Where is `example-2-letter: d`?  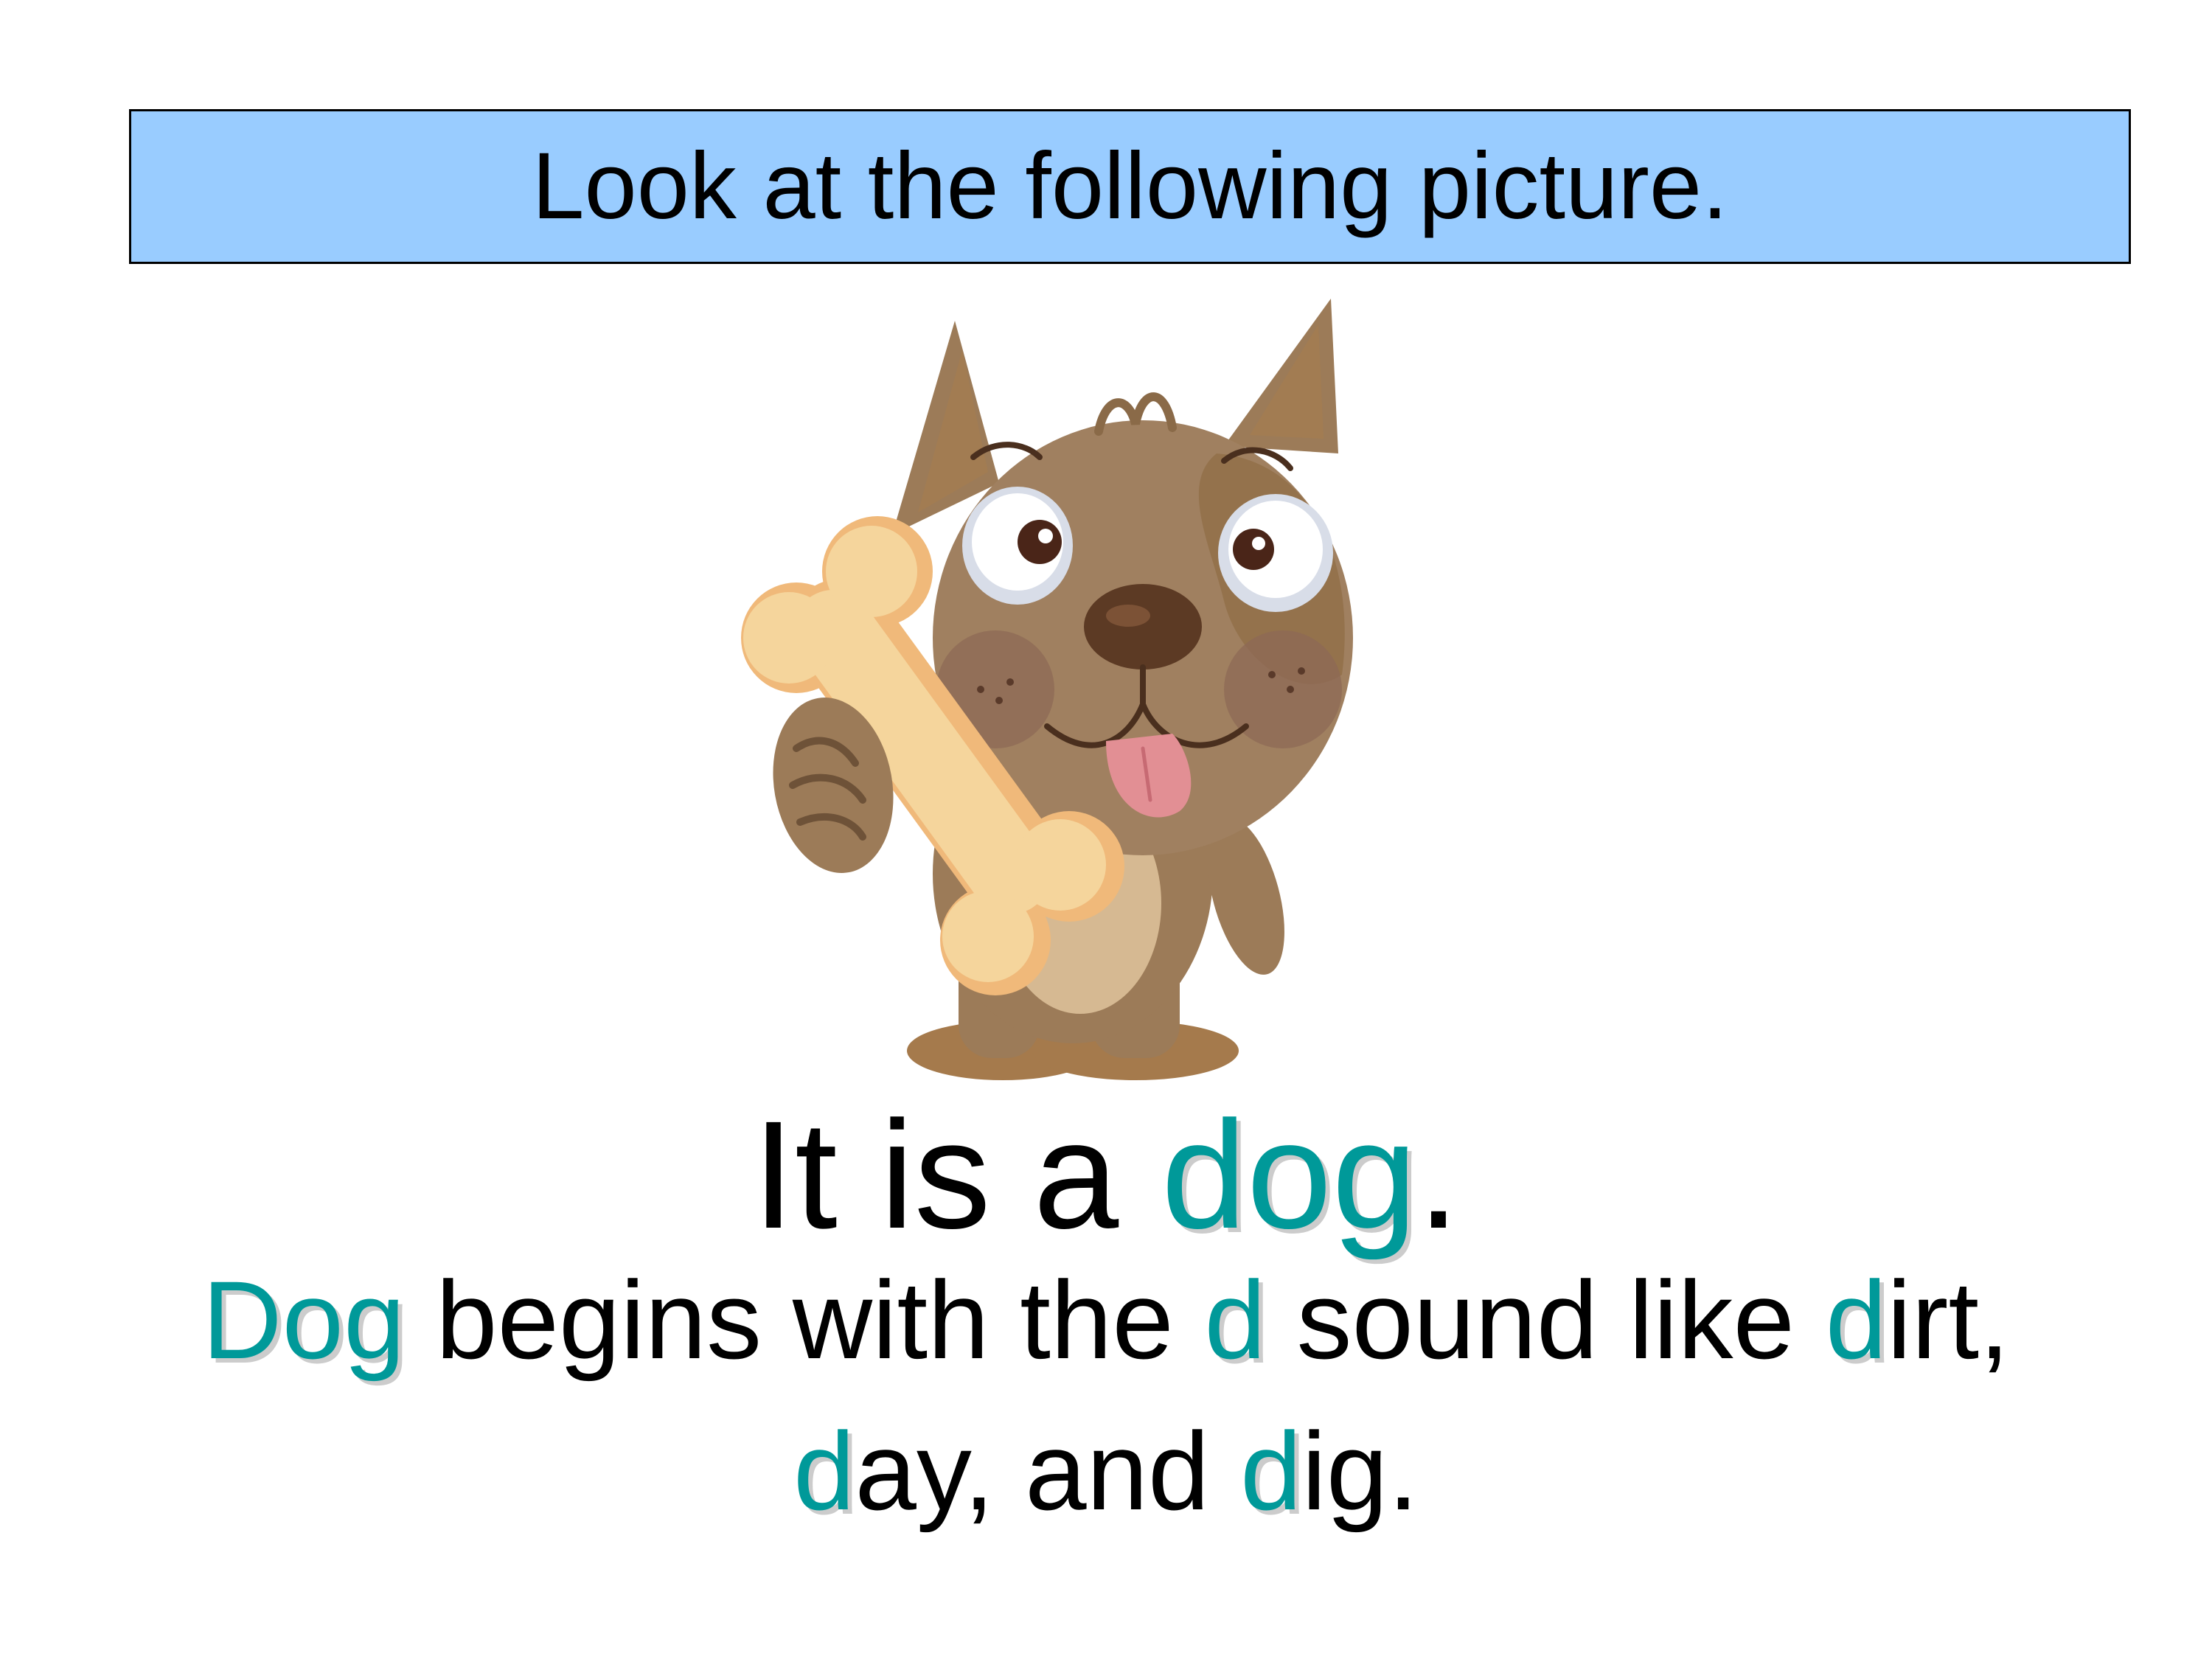
example-2-letter: d is located at coordinates (824, 1471).